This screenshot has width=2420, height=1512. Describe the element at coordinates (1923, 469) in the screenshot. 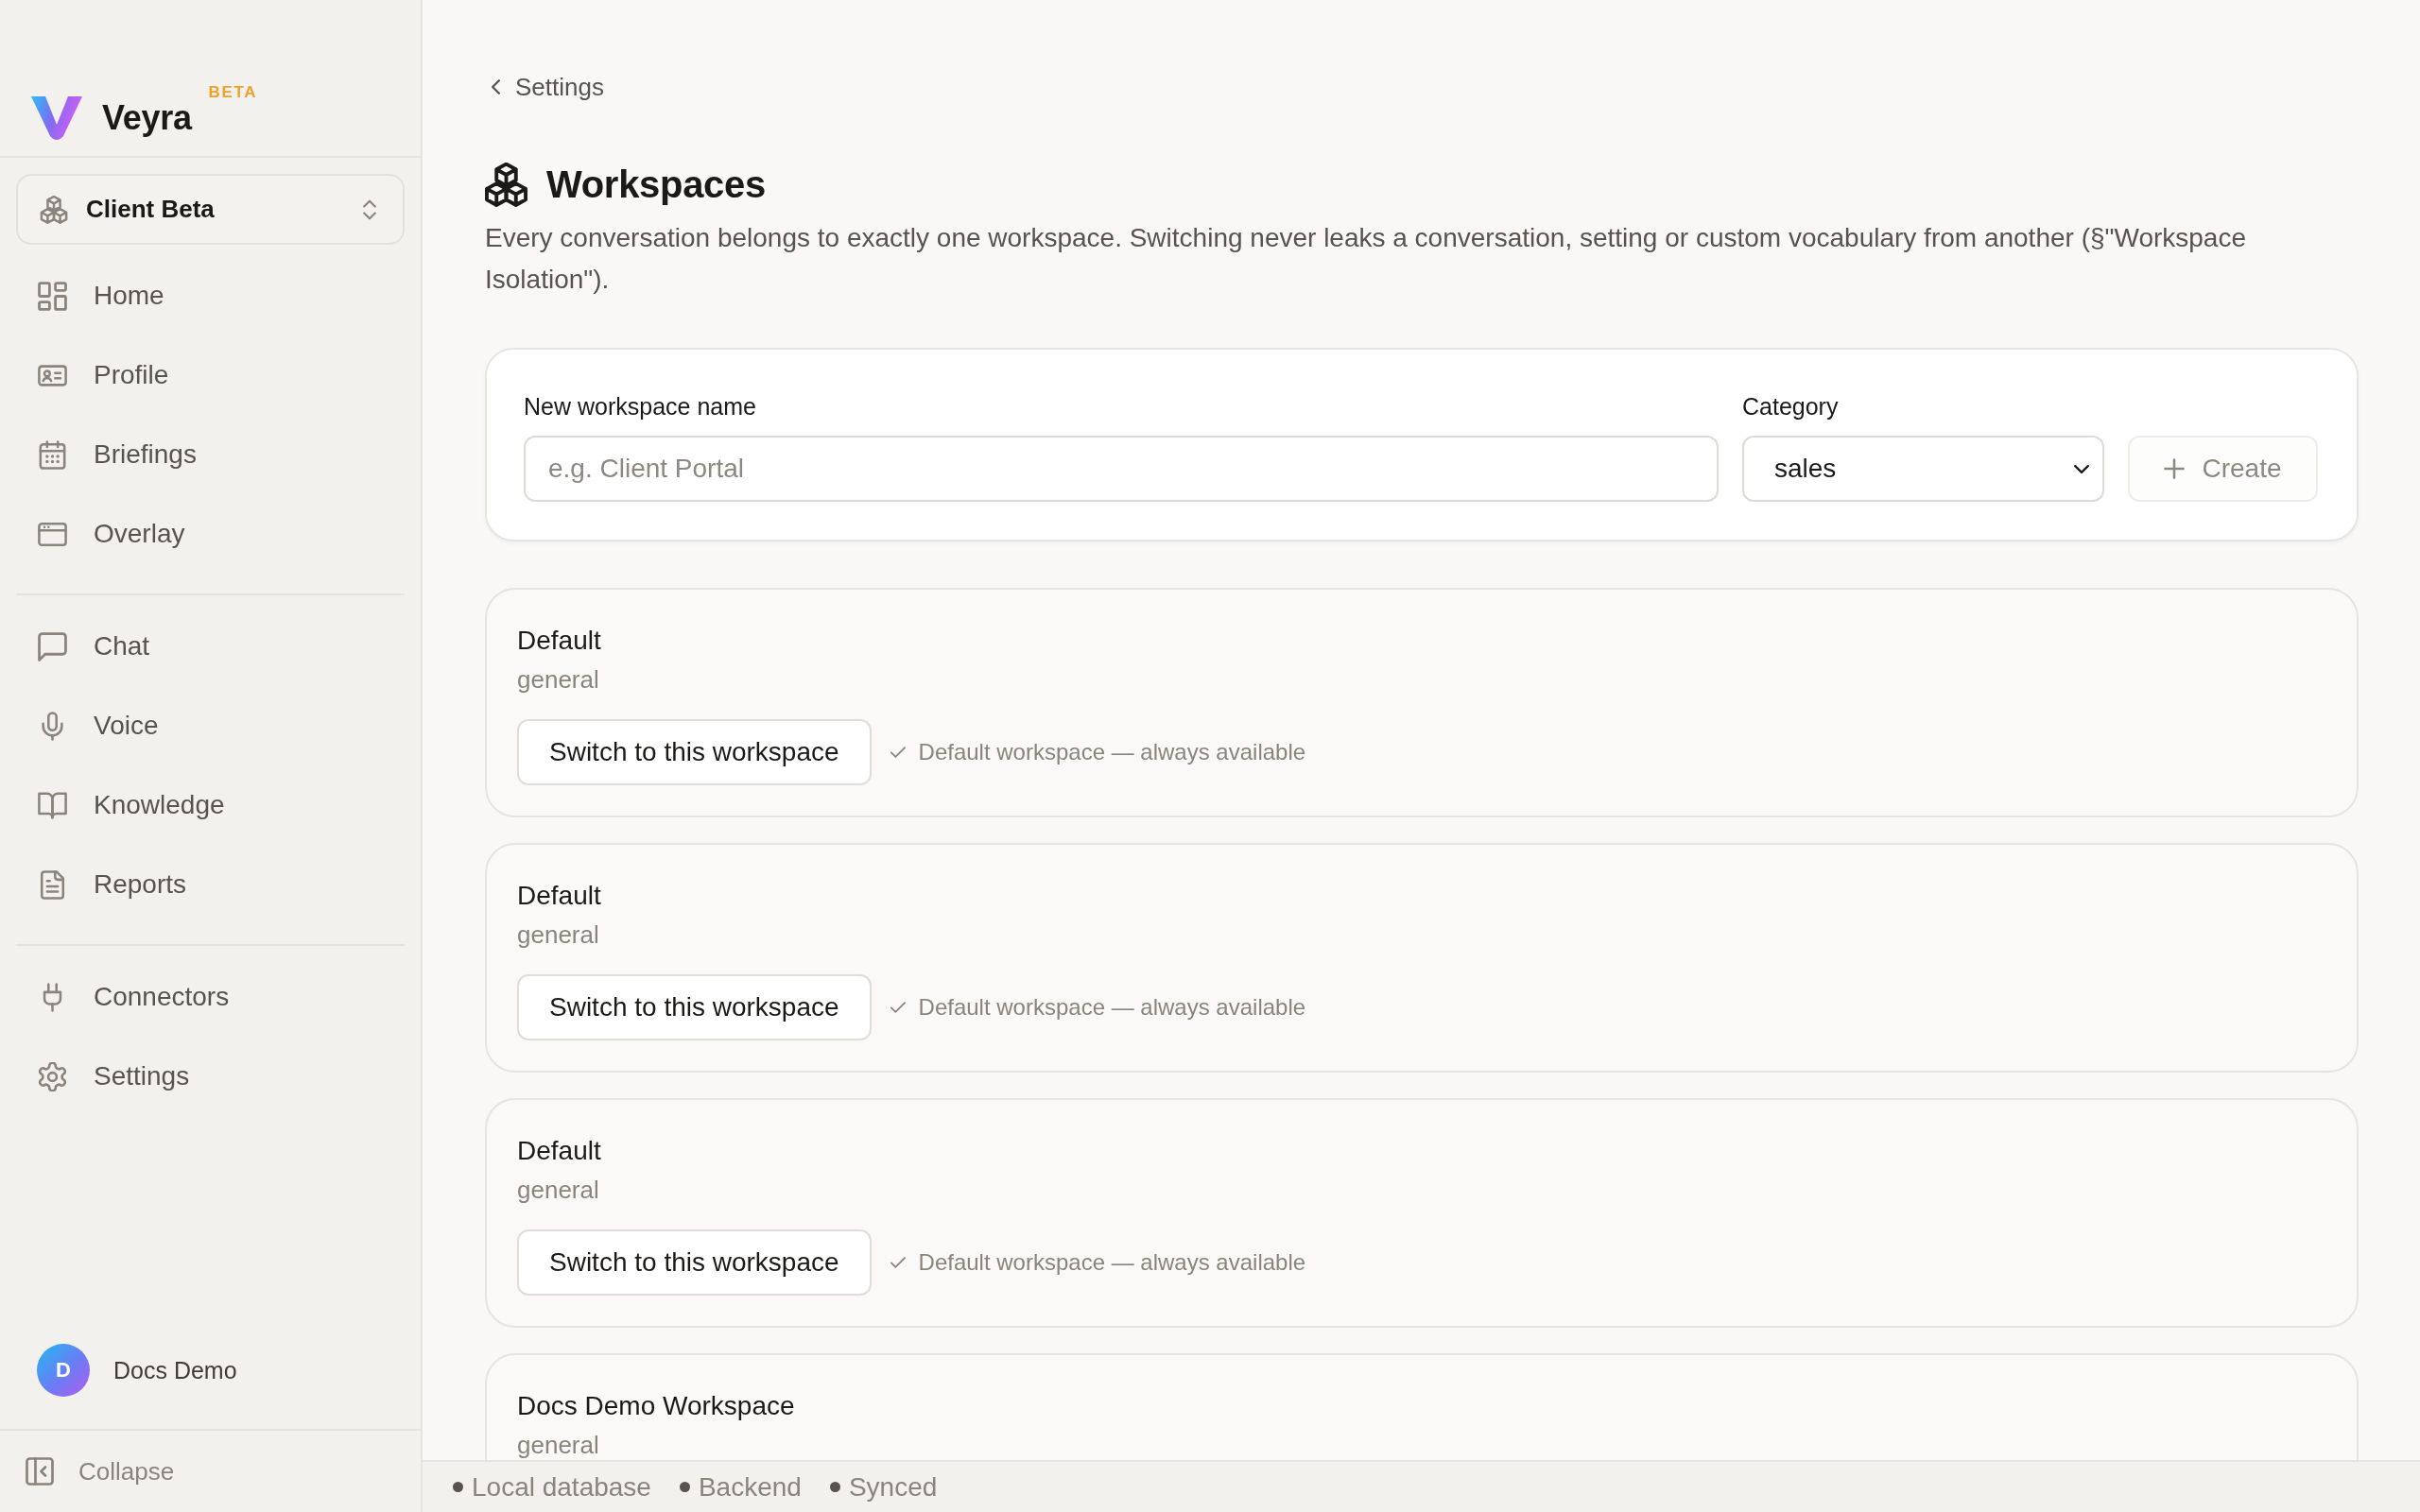

I see `category-select: sales` at that location.